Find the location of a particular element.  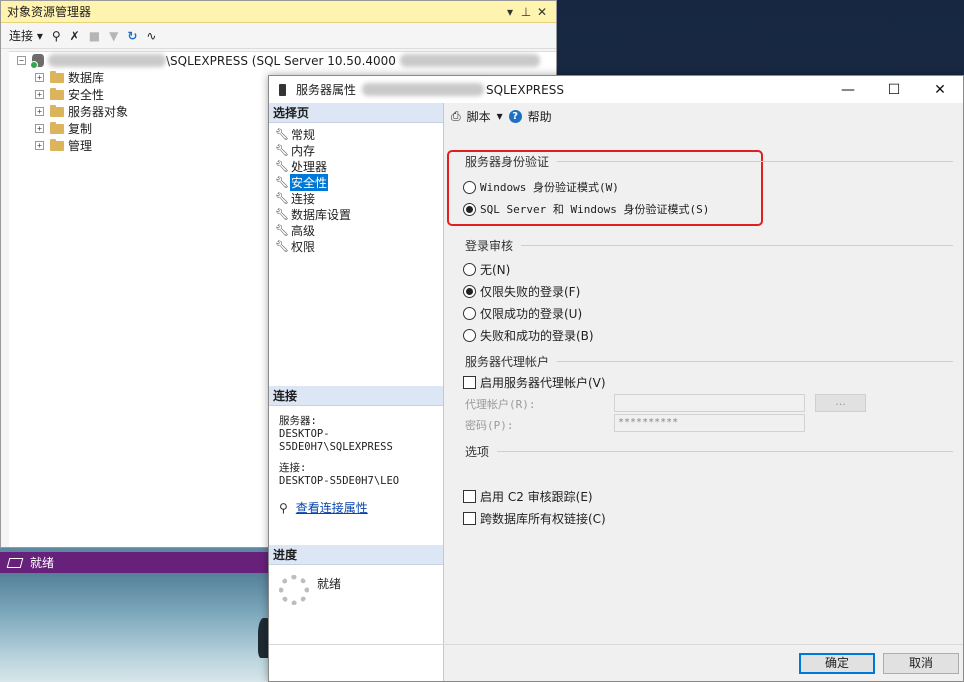

radio-label: 仅限成功的登录(U) is located at coordinates (531, 314).